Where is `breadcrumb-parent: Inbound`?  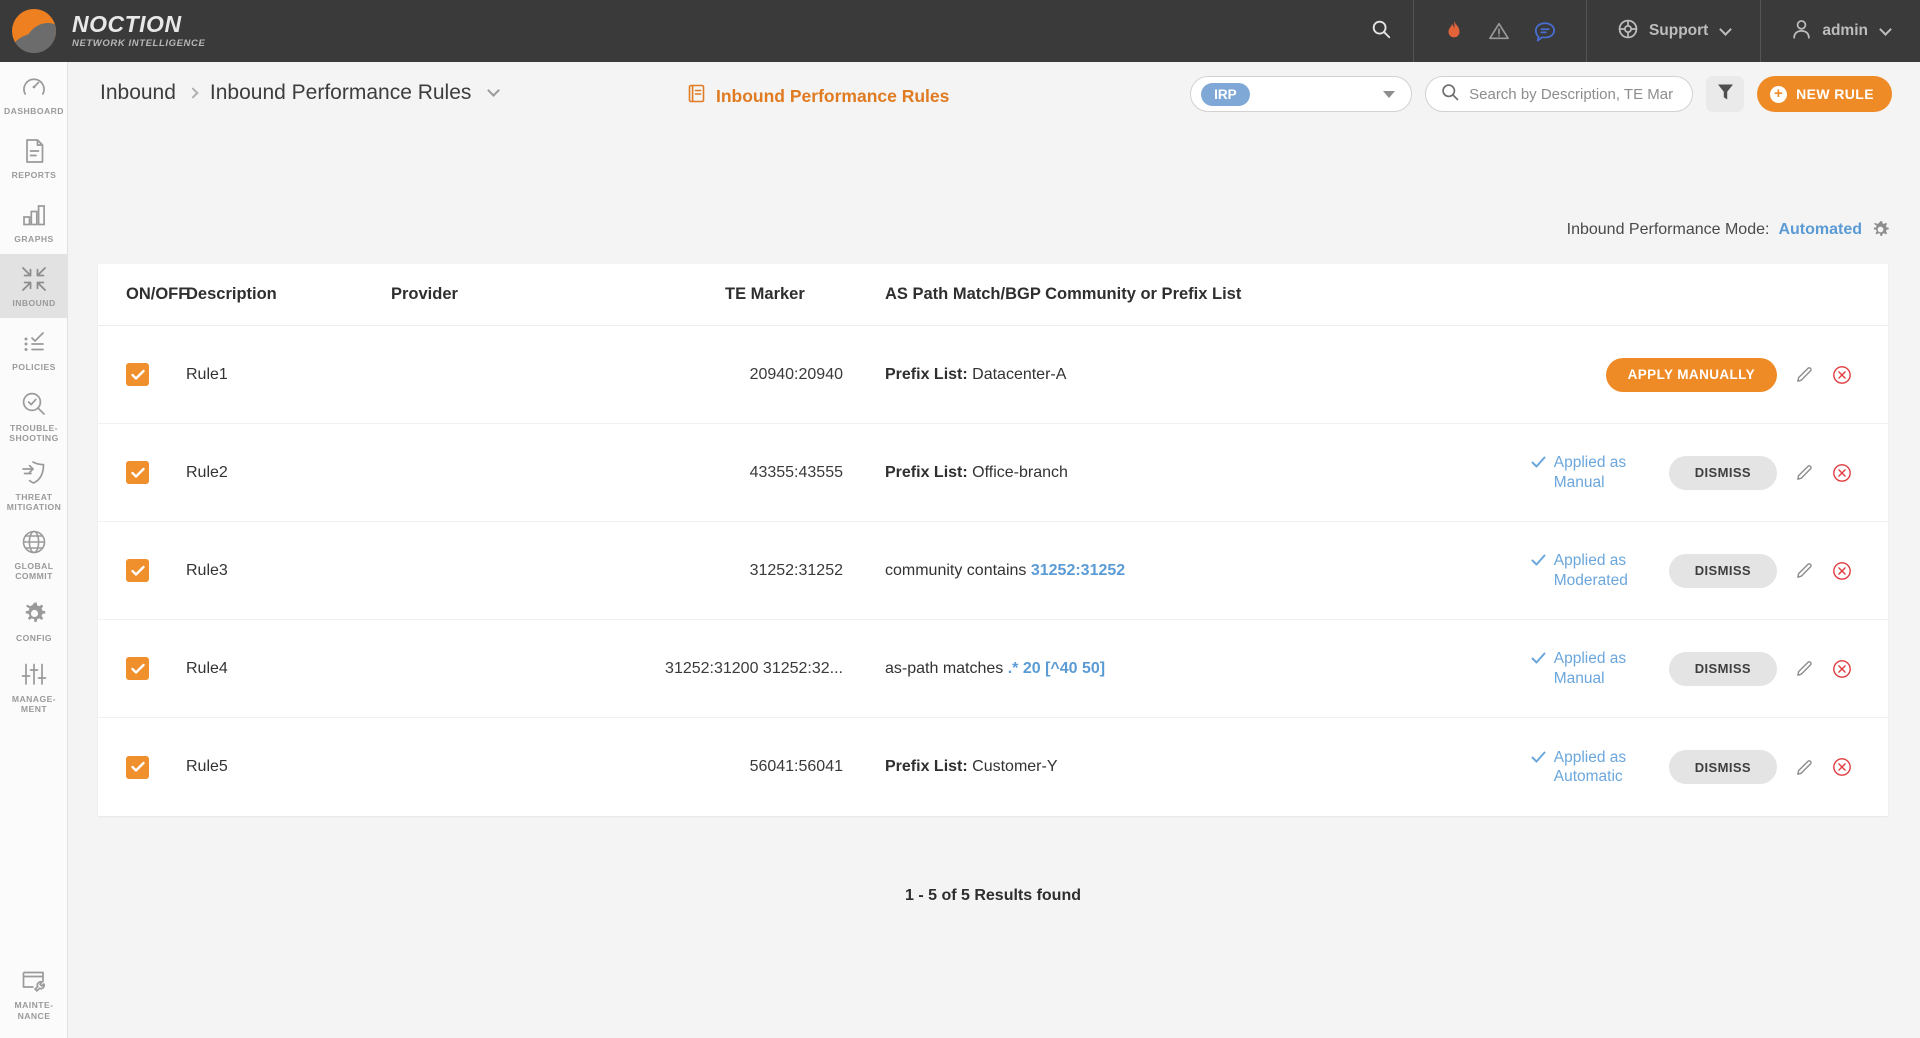
breadcrumb-parent: Inbound is located at coordinates (138, 93).